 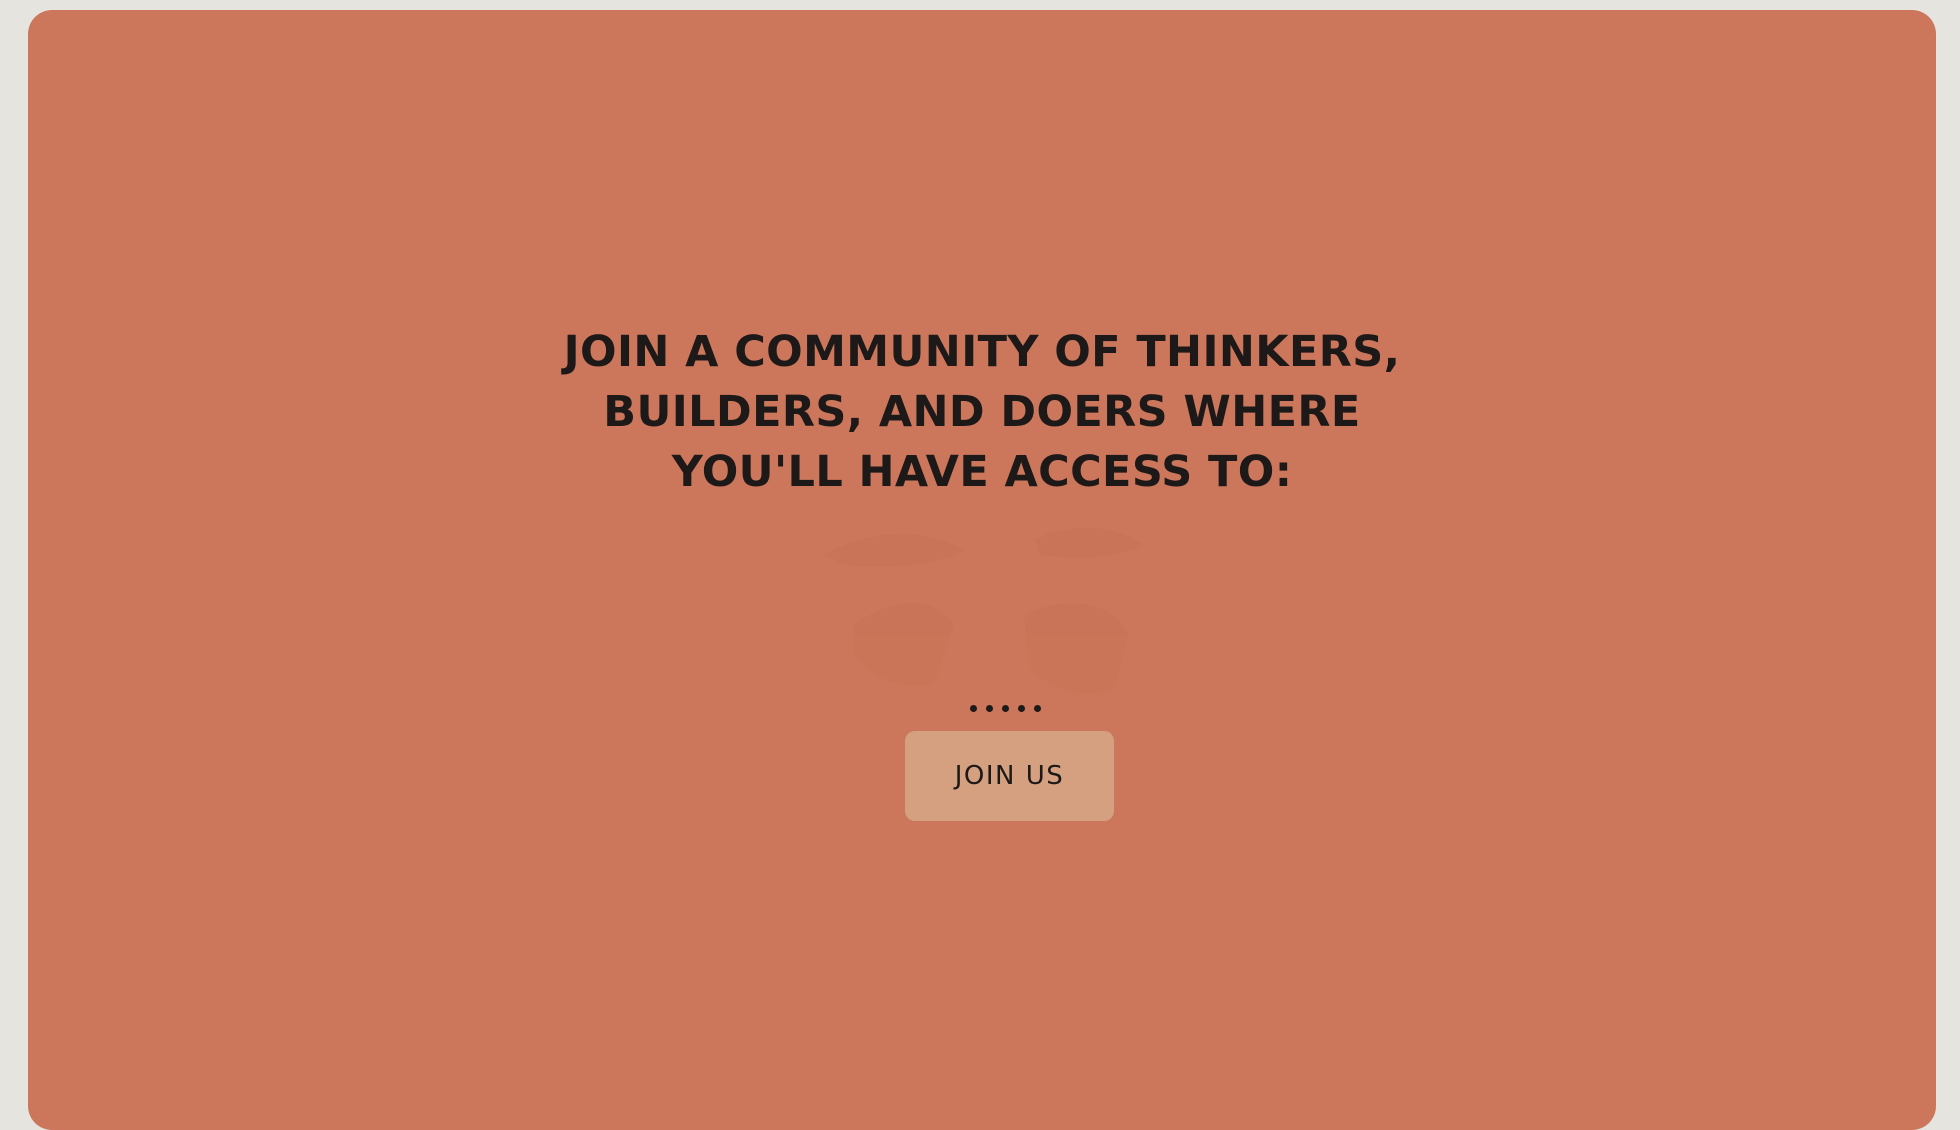 What do you see at coordinates (1009, 776) in the screenshot?
I see `join-us-button: JOIN US` at bounding box center [1009, 776].